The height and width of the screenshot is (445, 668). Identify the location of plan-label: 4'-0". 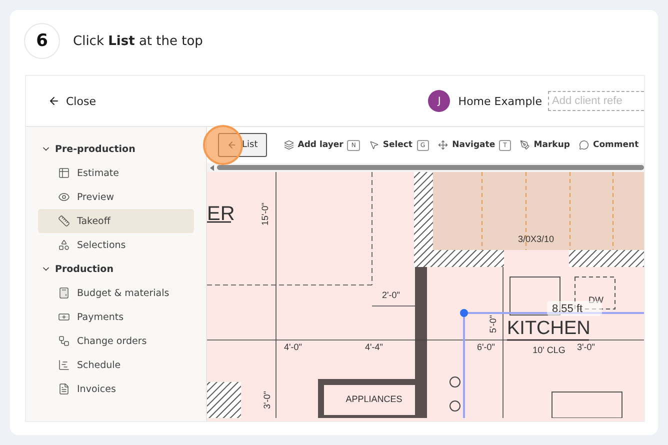
(293, 347).